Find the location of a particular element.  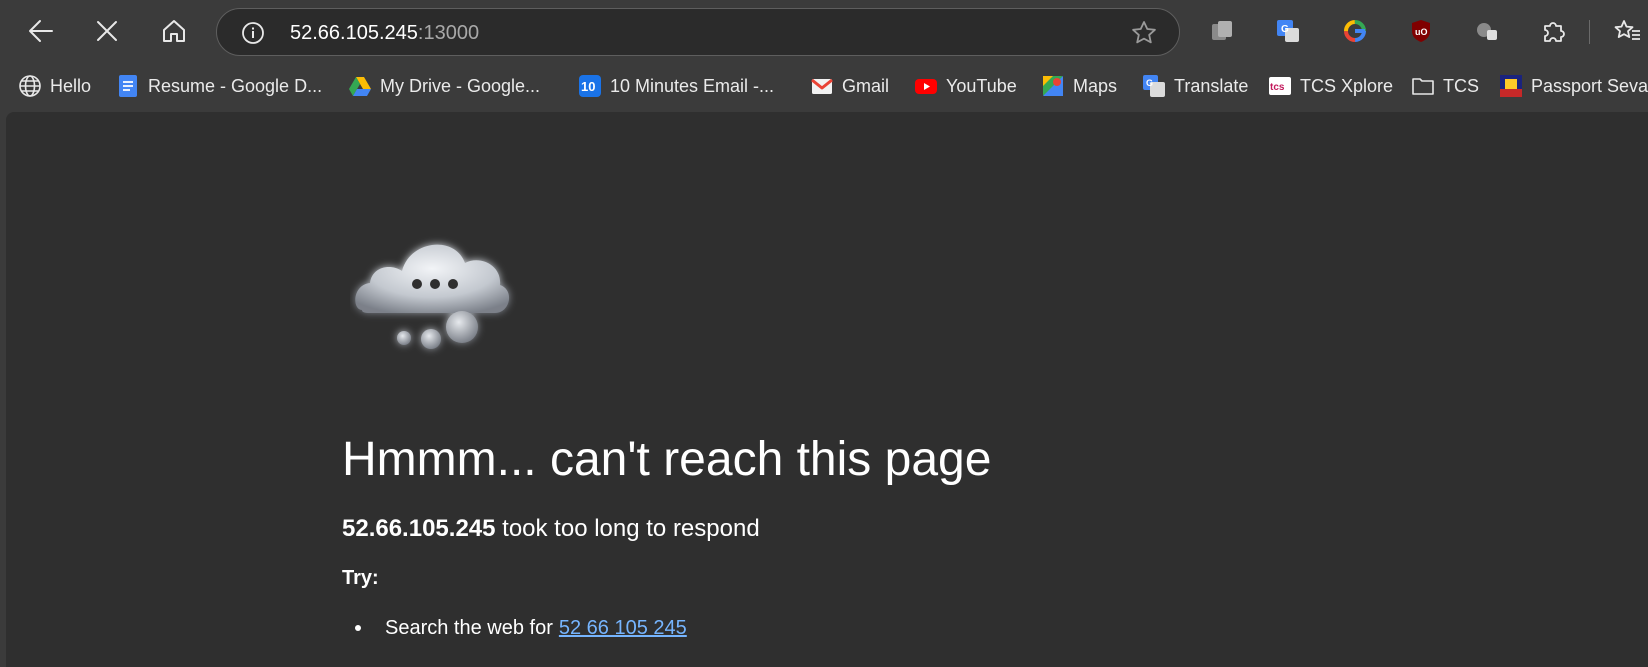

favorite-label: Hello is located at coordinates (71, 85).